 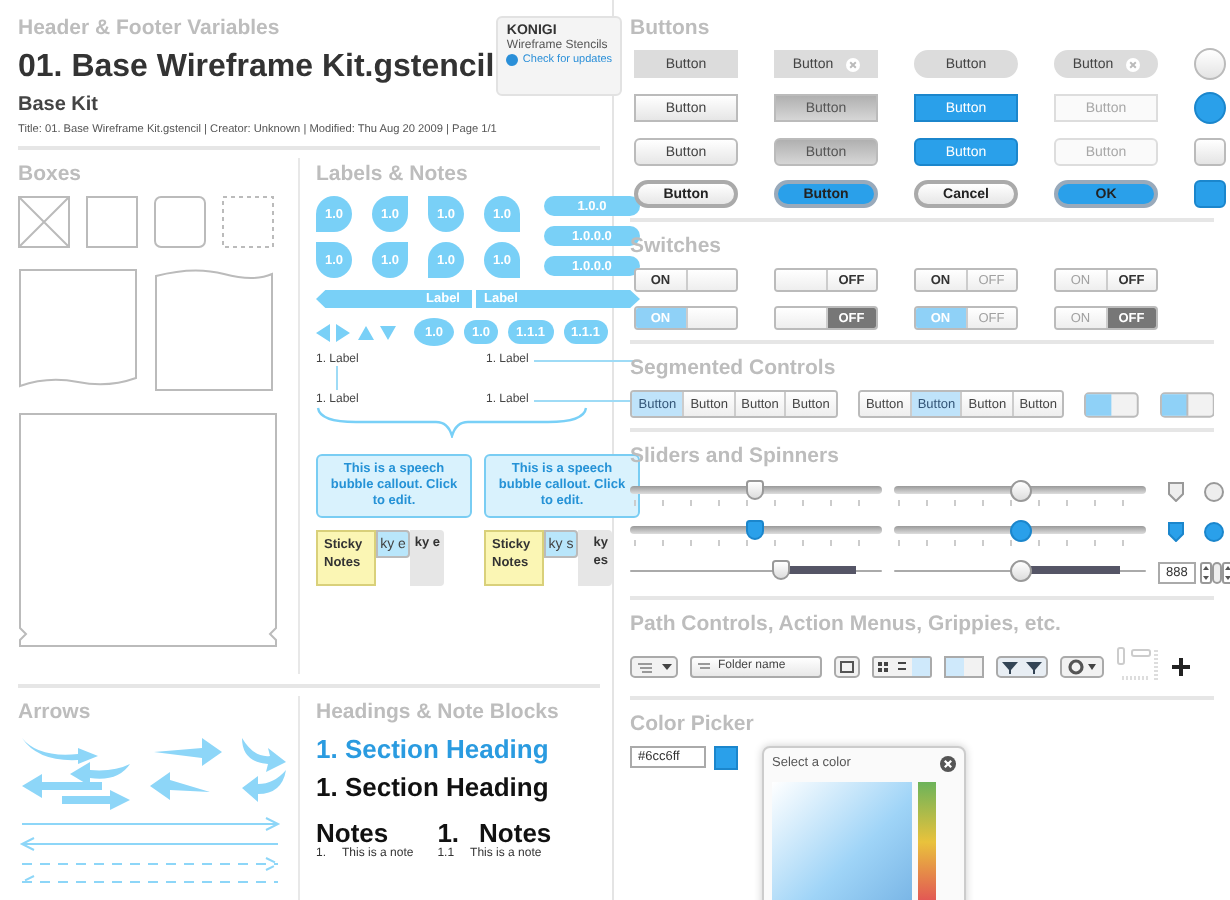 What do you see at coordinates (726, 758) in the screenshot?
I see `color-swatch` at bounding box center [726, 758].